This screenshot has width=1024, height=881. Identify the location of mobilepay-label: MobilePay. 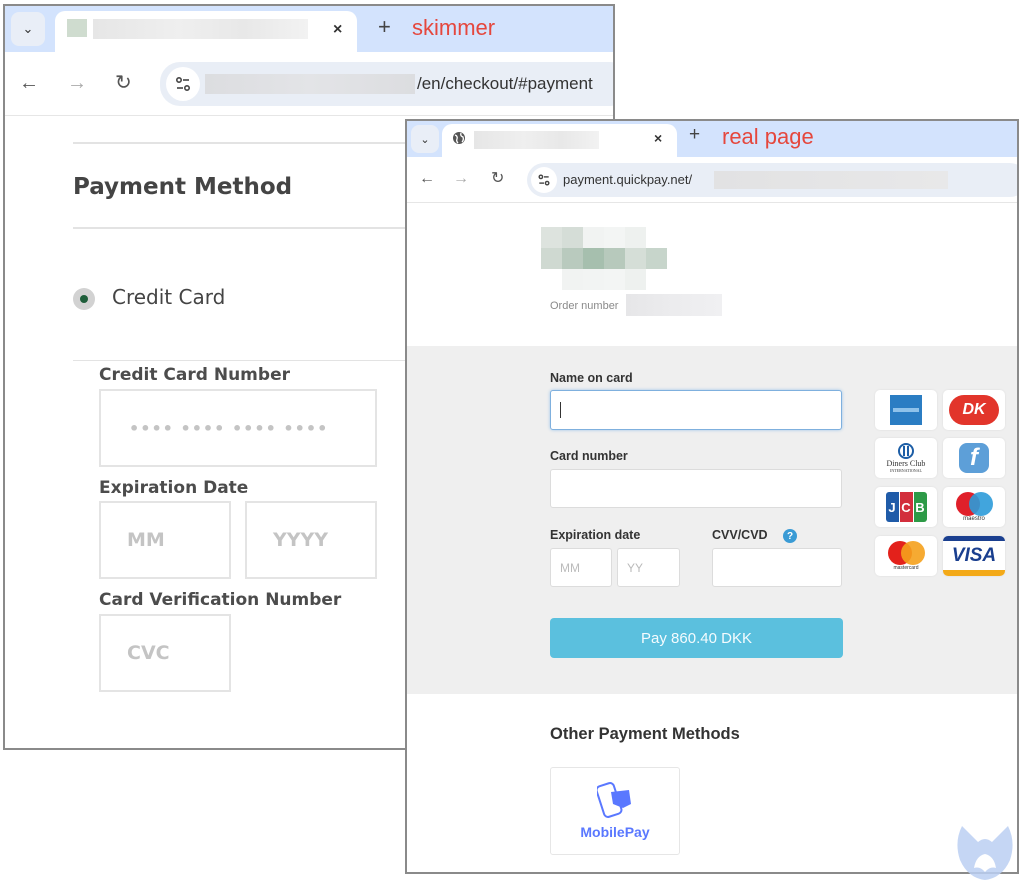
(615, 832).